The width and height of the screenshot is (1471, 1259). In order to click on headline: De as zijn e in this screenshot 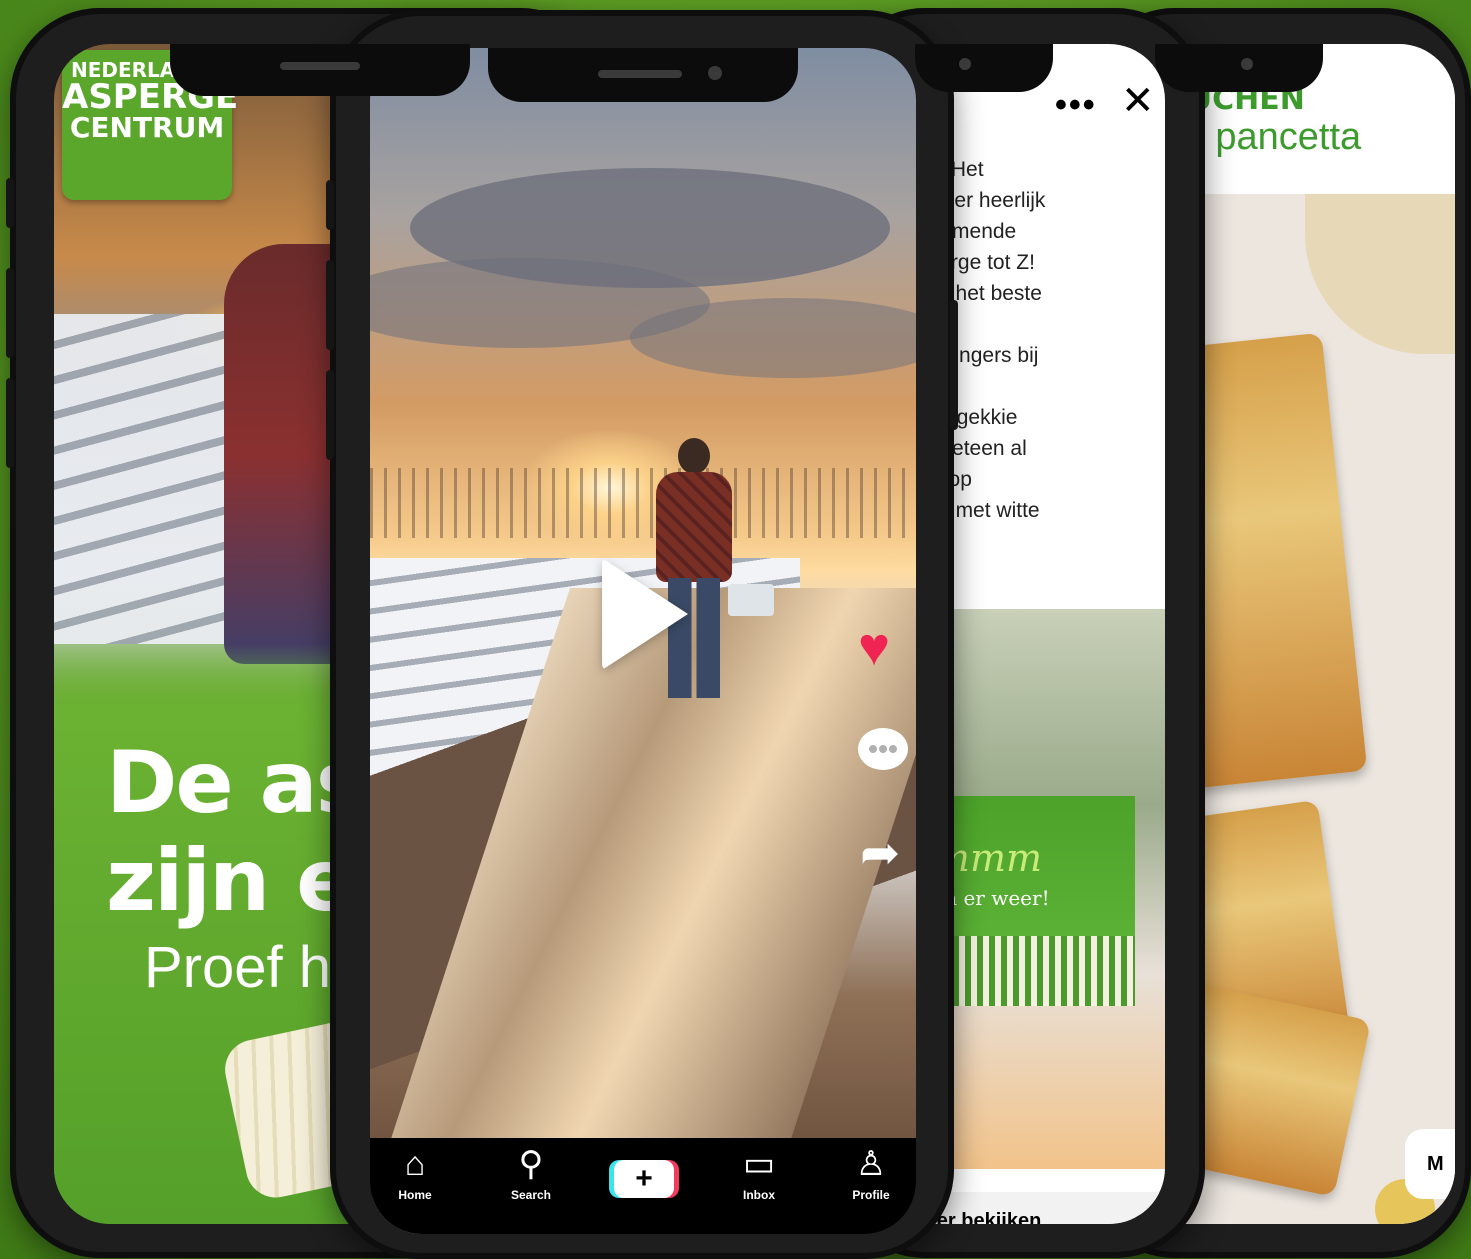, I will do `click(236, 832)`.